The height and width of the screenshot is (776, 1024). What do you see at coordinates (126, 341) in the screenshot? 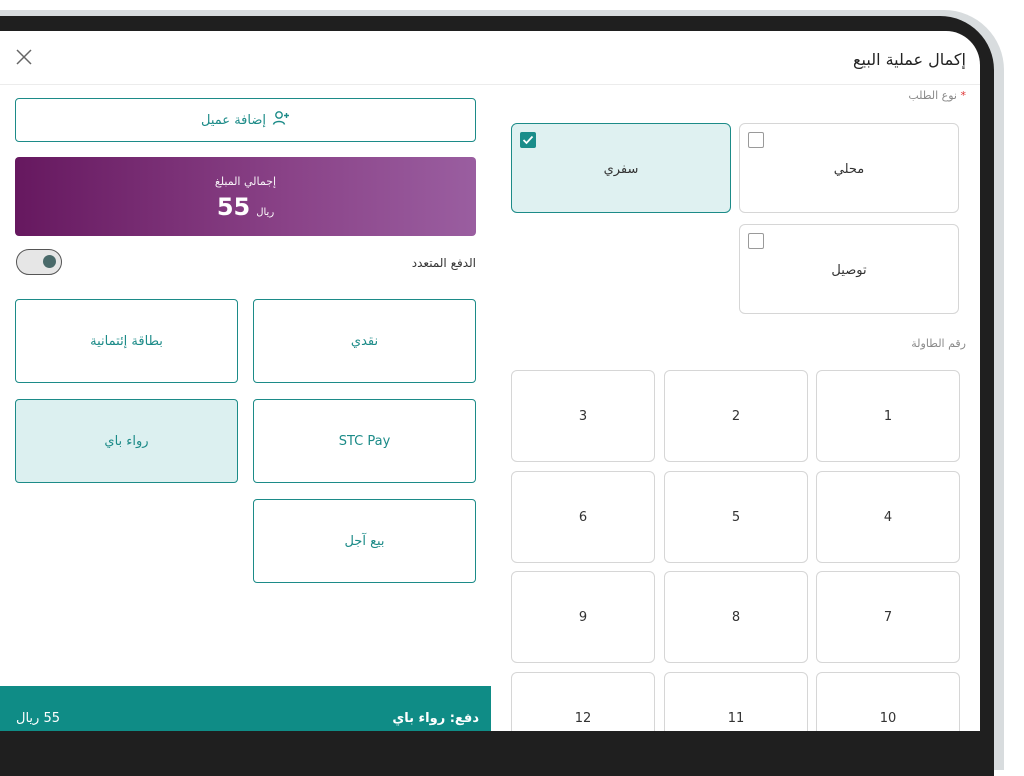
I see `payment-credit-card-button: بطاقة إئتمانية` at bounding box center [126, 341].